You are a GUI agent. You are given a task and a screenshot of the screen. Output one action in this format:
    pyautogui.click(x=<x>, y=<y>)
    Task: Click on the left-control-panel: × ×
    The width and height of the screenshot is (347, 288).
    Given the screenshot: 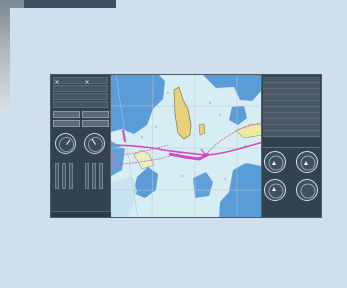 What is the action you would take?
    pyautogui.click(x=81, y=146)
    